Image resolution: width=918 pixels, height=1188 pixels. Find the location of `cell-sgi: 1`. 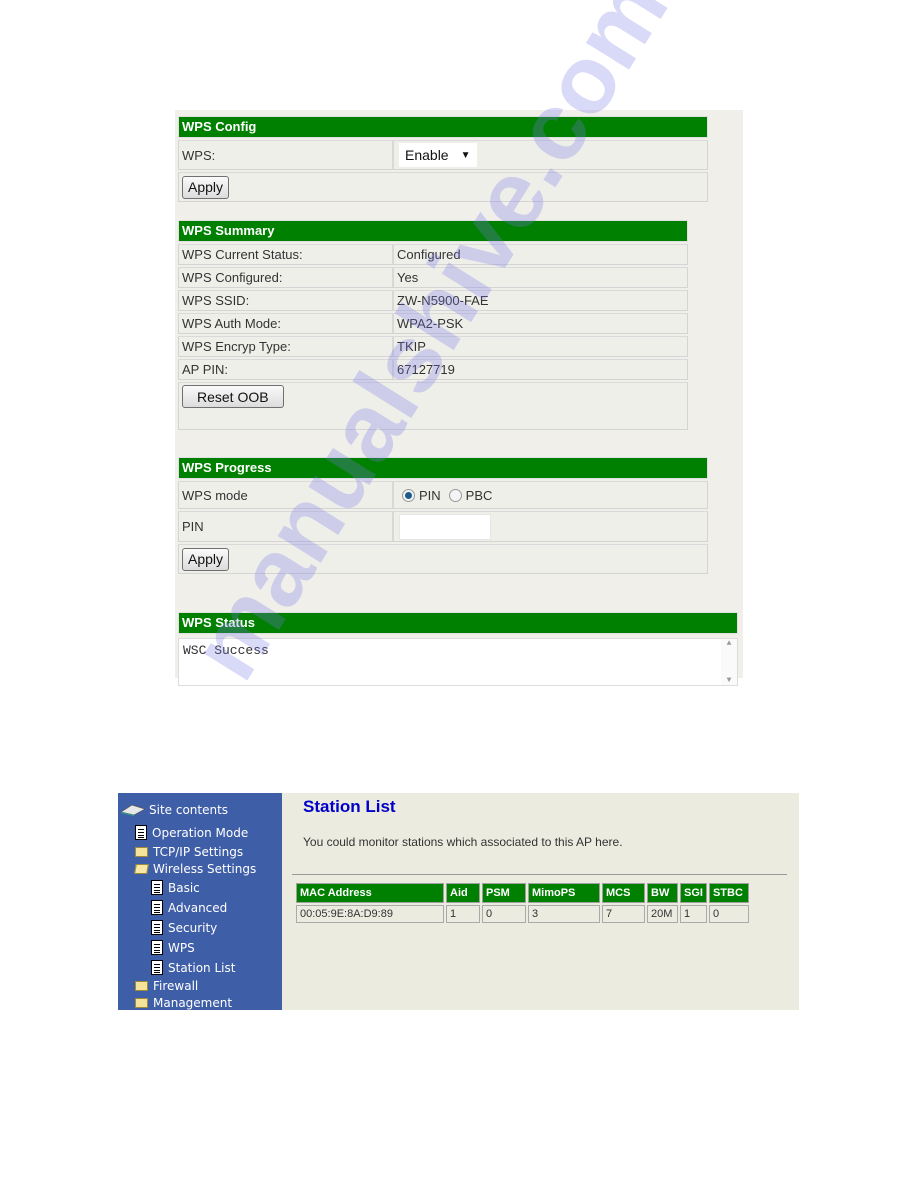

cell-sgi: 1 is located at coordinates (693, 914).